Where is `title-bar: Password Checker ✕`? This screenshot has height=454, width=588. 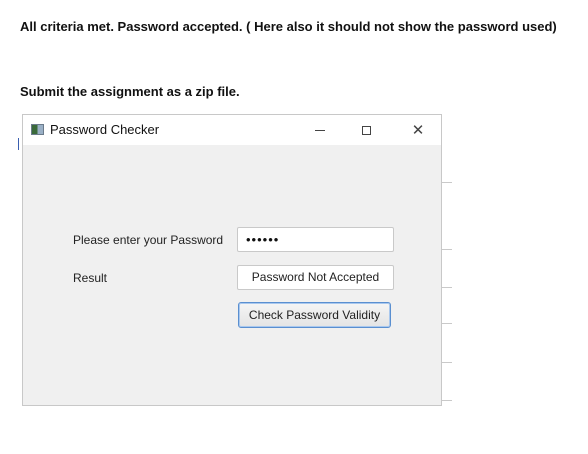
title-bar: Password Checker ✕ is located at coordinates (232, 130).